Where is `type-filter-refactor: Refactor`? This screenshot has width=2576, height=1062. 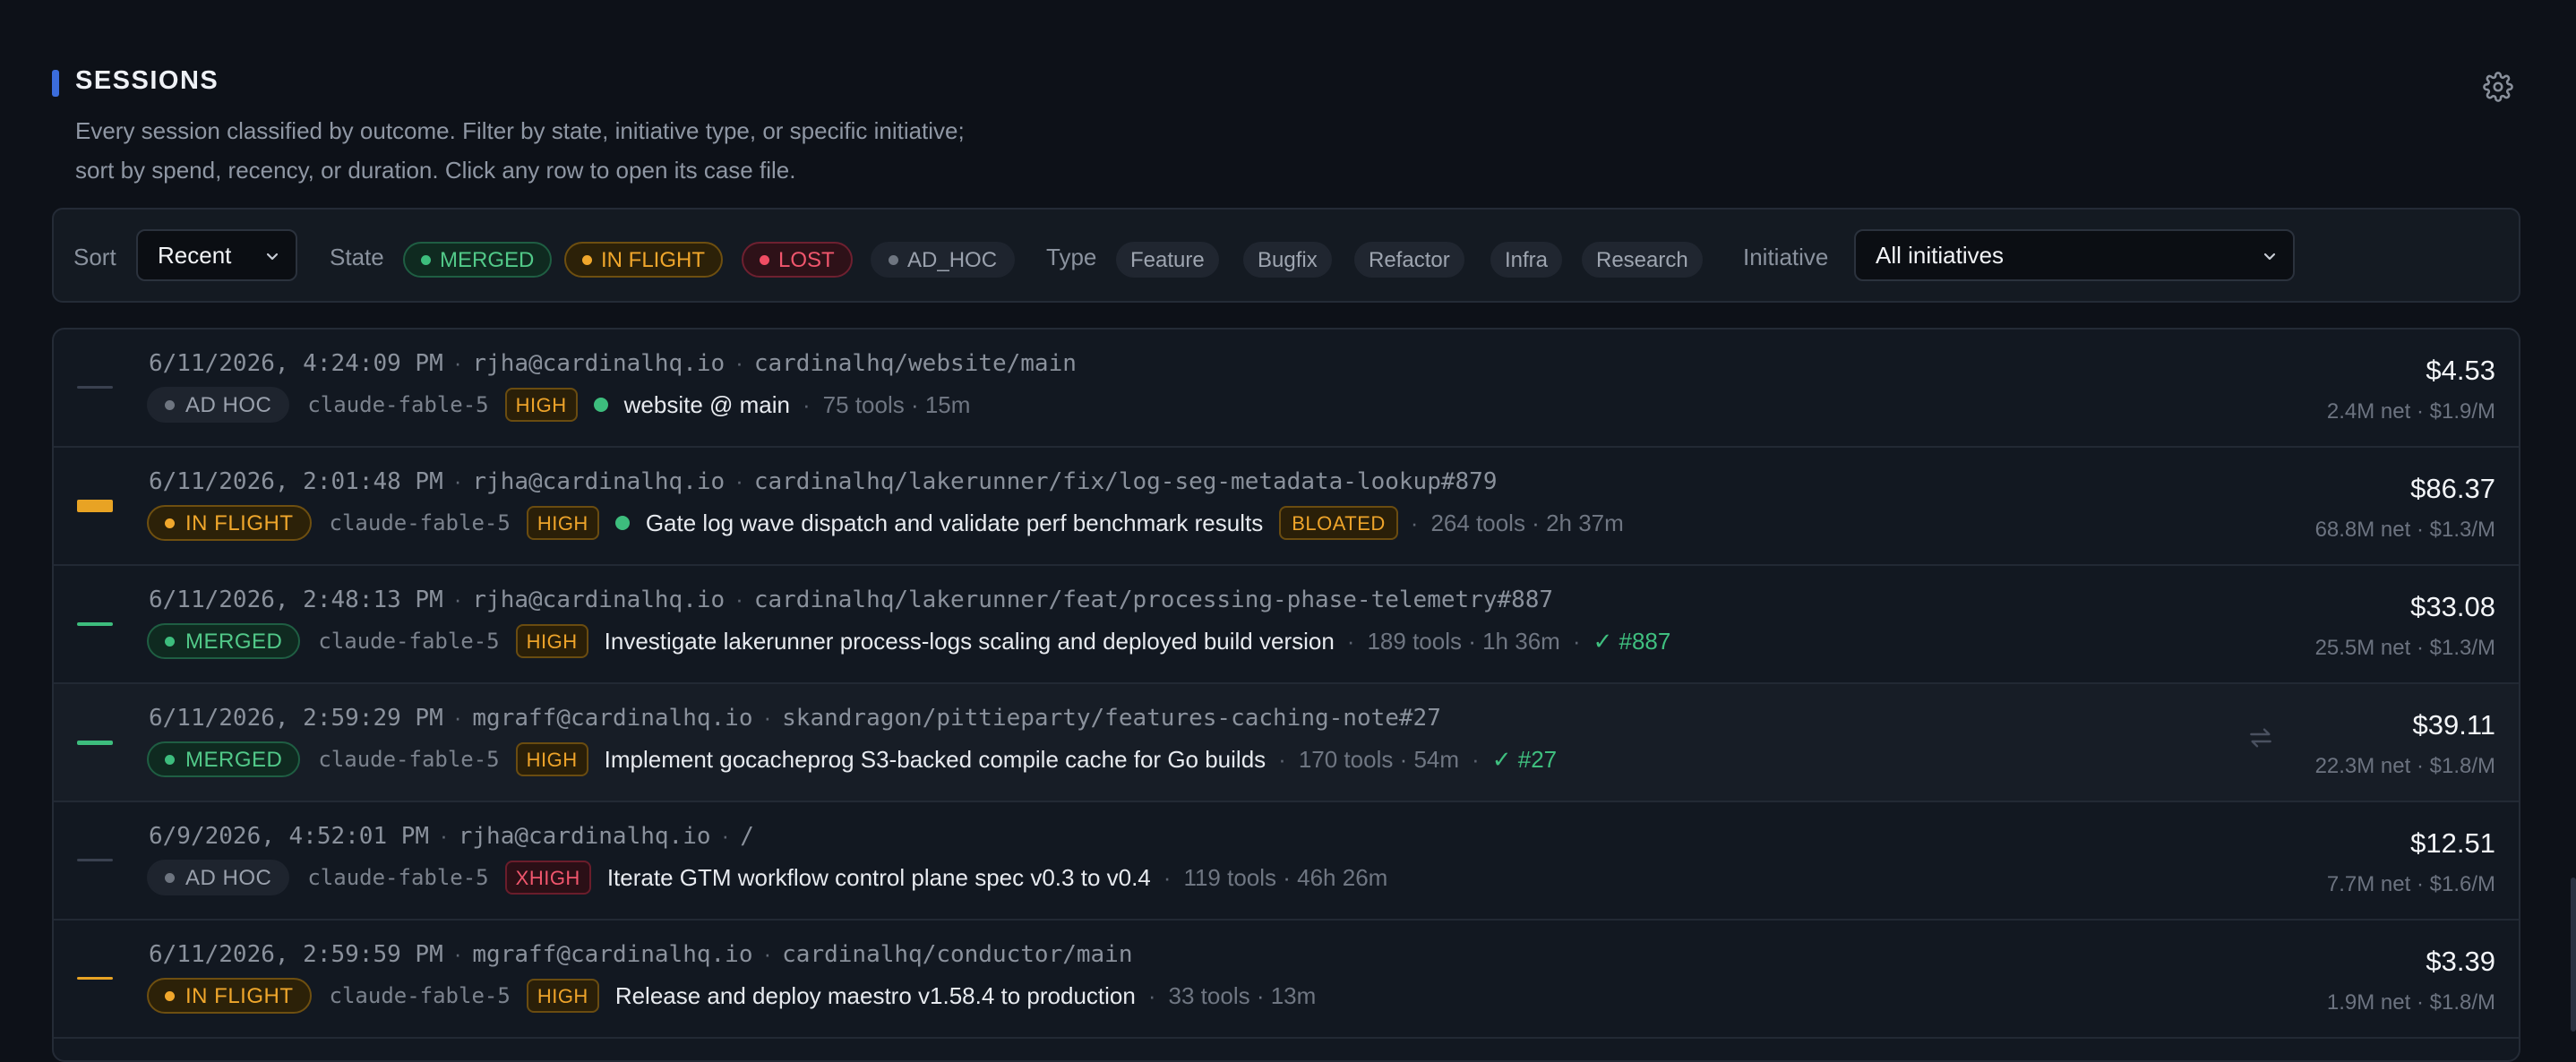
type-filter-refactor: Refactor is located at coordinates (1409, 260).